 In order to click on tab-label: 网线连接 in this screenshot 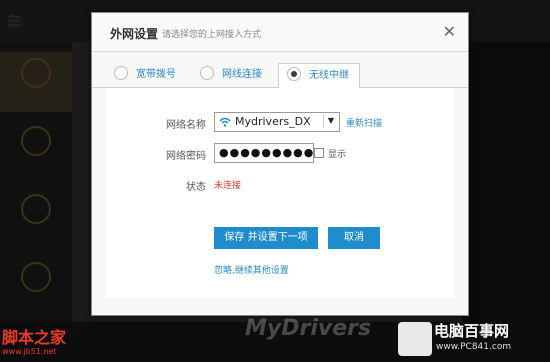, I will do `click(242, 74)`.